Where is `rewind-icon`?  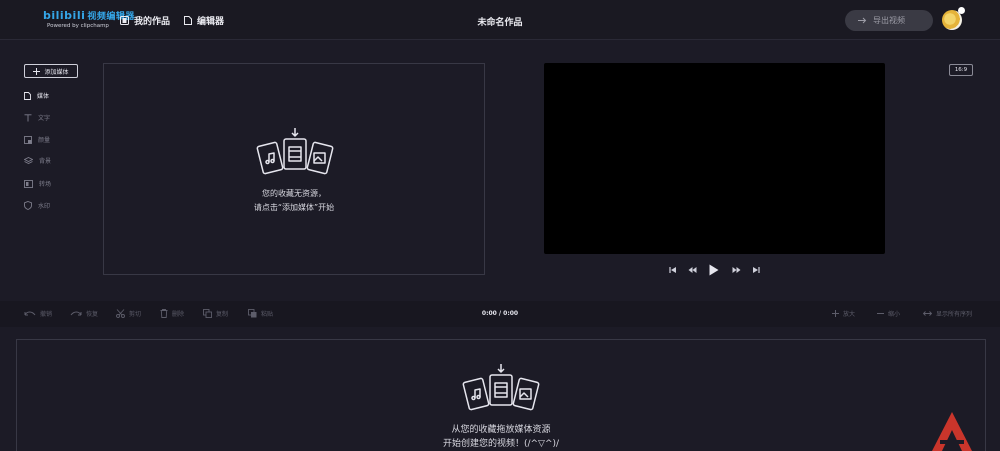
rewind-icon is located at coordinates (692, 270).